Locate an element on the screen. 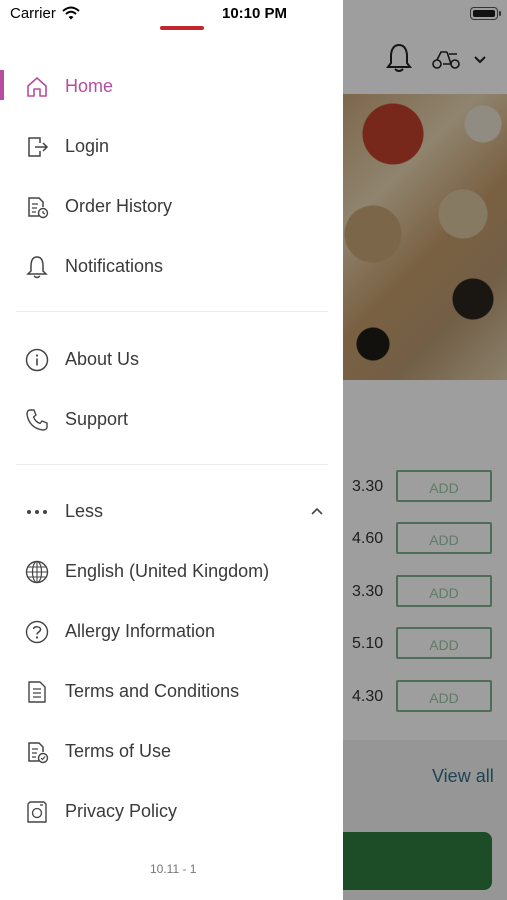 The width and height of the screenshot is (507, 900). menu-item-label: About Us is located at coordinates (102, 359).